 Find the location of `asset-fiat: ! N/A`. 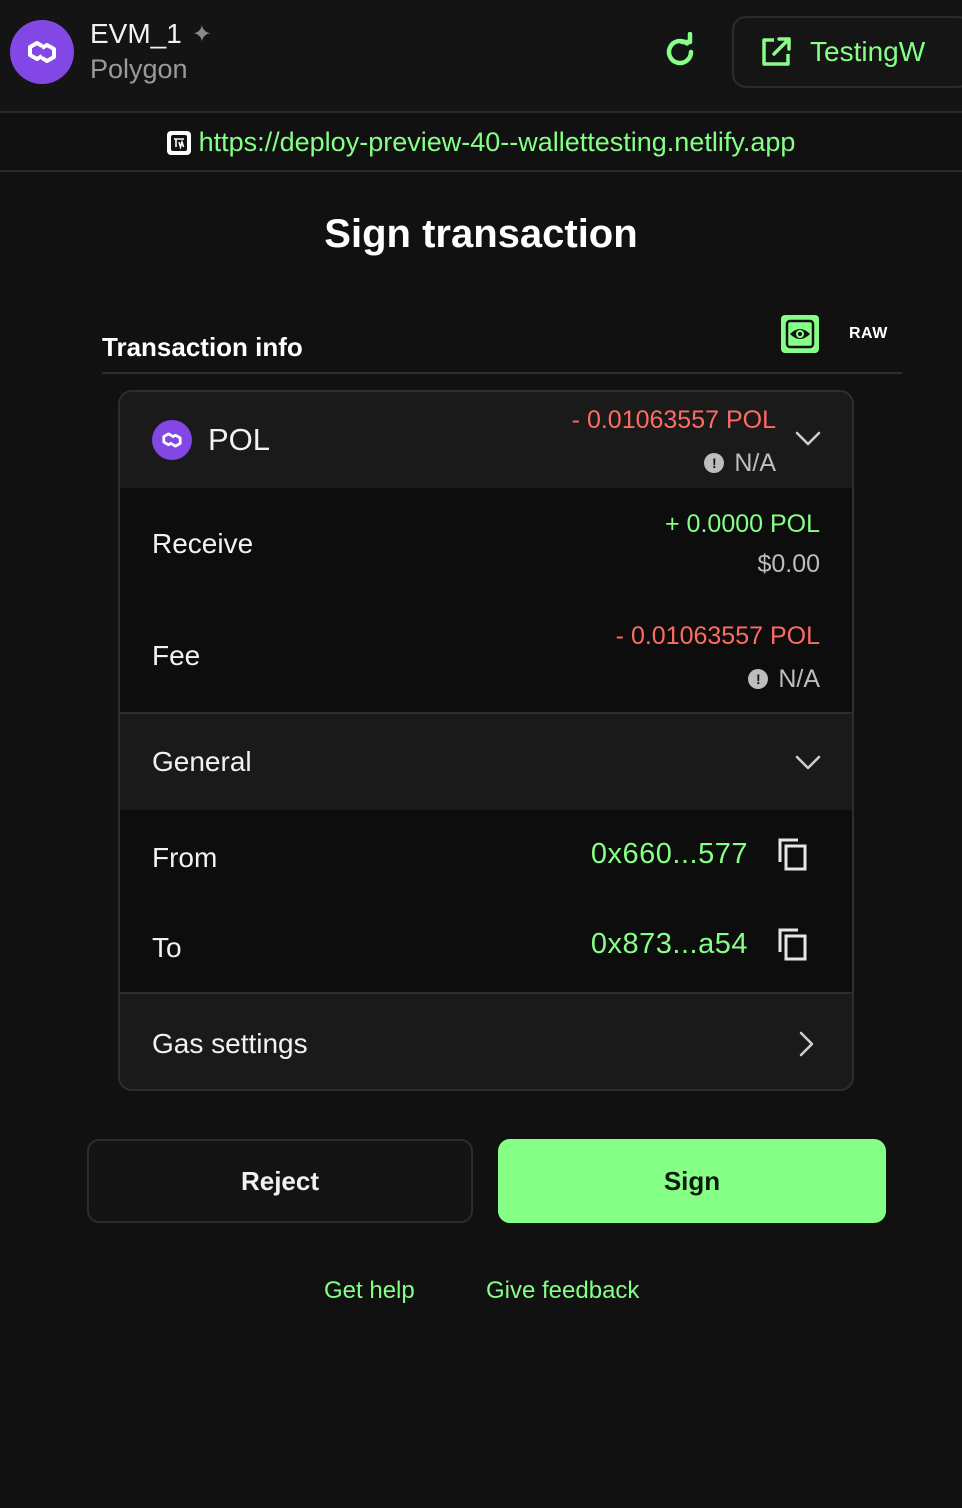

asset-fiat: ! N/A is located at coordinates (740, 462).